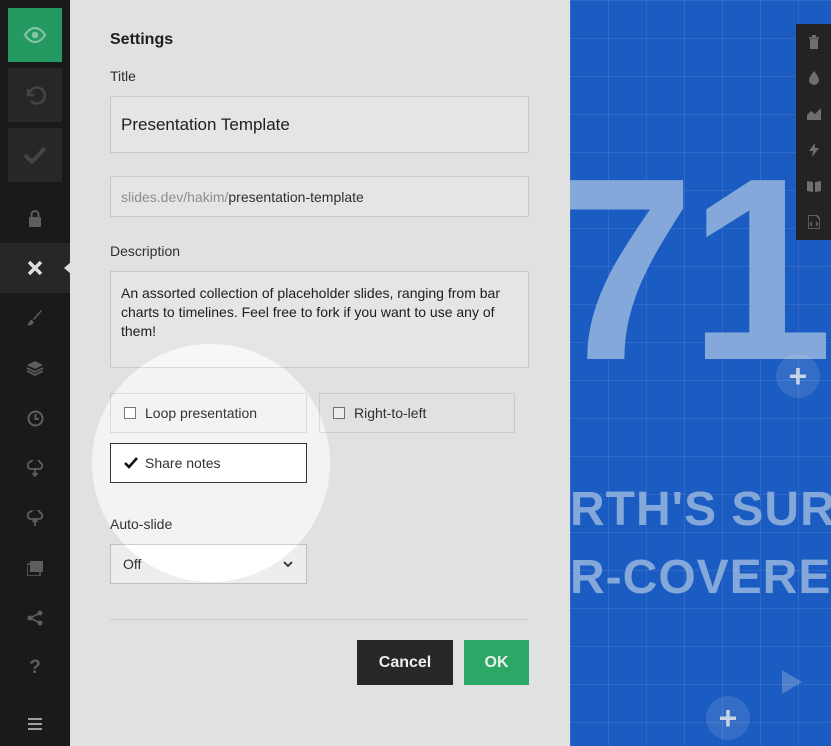 The height and width of the screenshot is (746, 831). I want to click on question-icon: ?, so click(35, 667).